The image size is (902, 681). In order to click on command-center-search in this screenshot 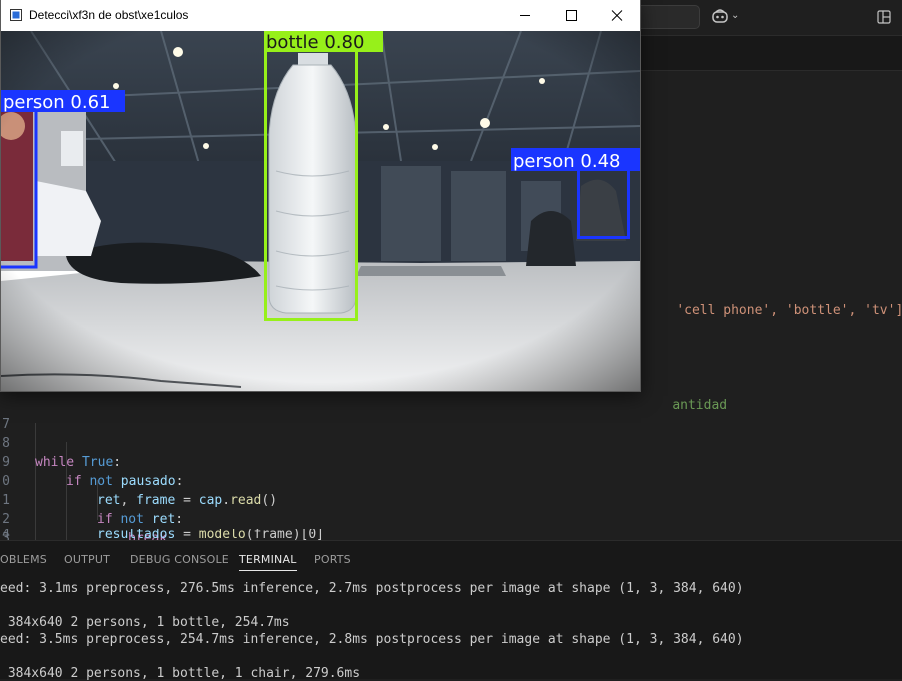, I will do `click(666, 17)`.